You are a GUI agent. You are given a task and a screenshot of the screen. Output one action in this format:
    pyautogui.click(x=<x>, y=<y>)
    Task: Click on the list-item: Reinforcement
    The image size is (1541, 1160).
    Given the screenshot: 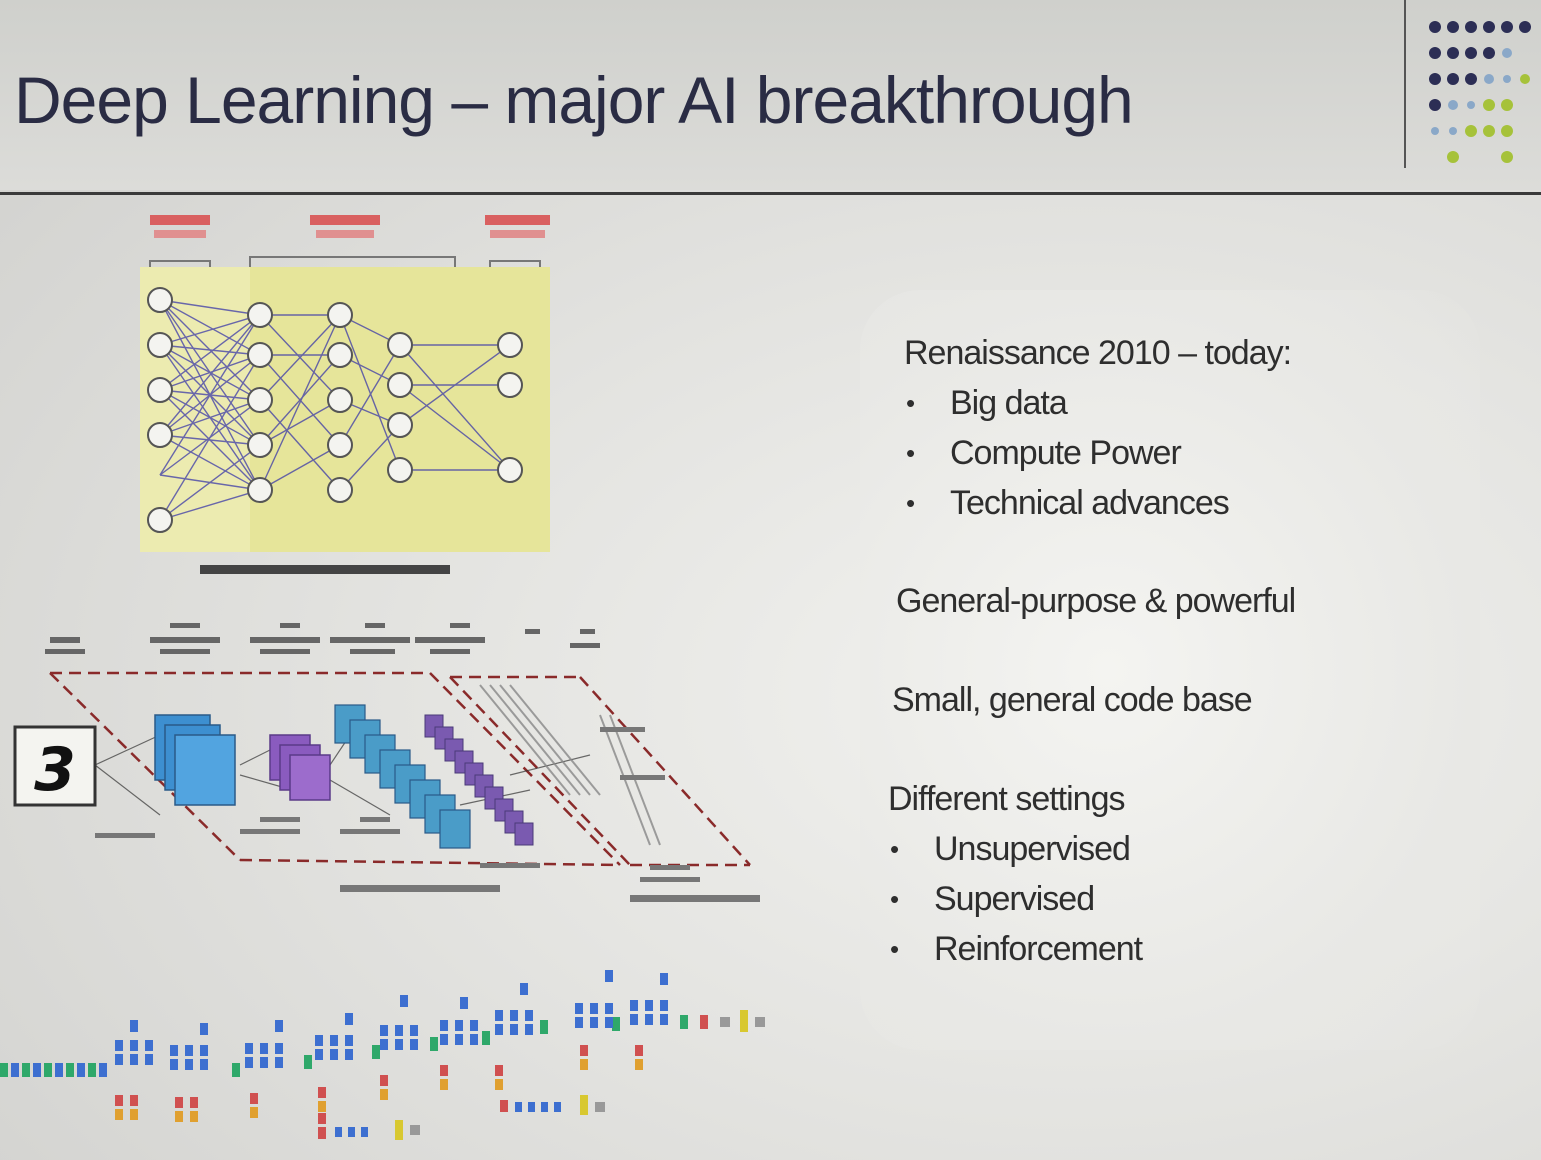 What is the action you would take?
    pyautogui.click(x=1015, y=949)
    